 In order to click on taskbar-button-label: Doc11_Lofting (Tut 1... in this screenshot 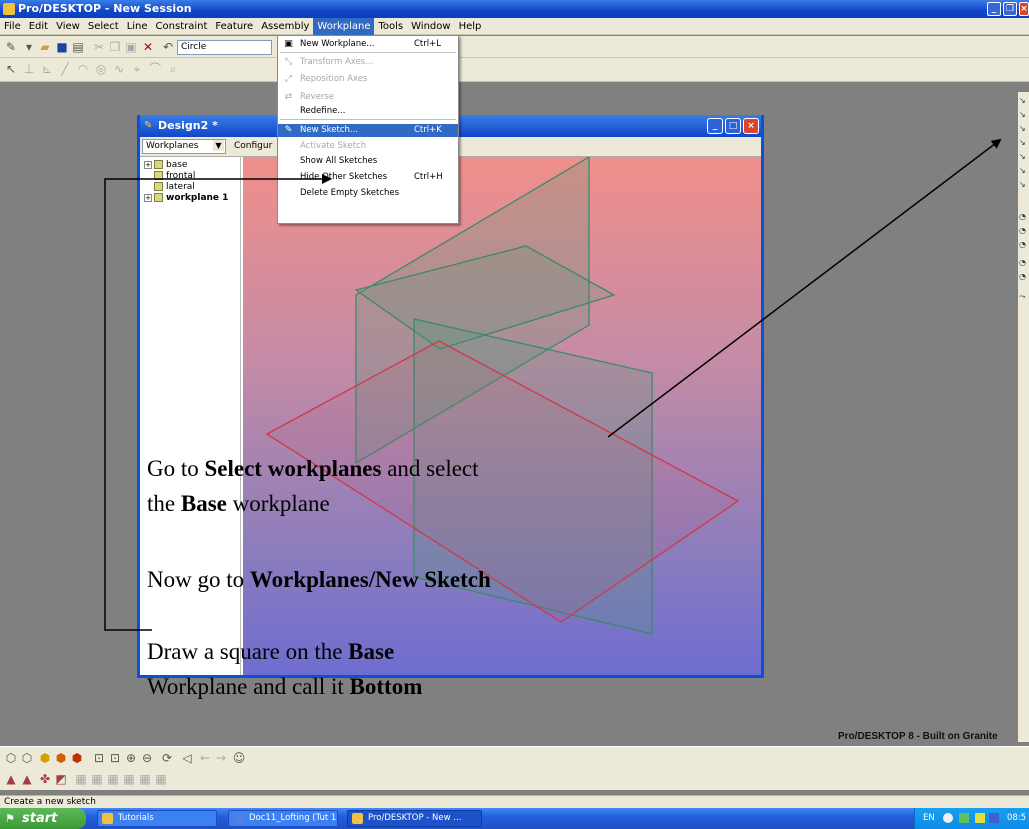, I will do `click(293, 818)`.